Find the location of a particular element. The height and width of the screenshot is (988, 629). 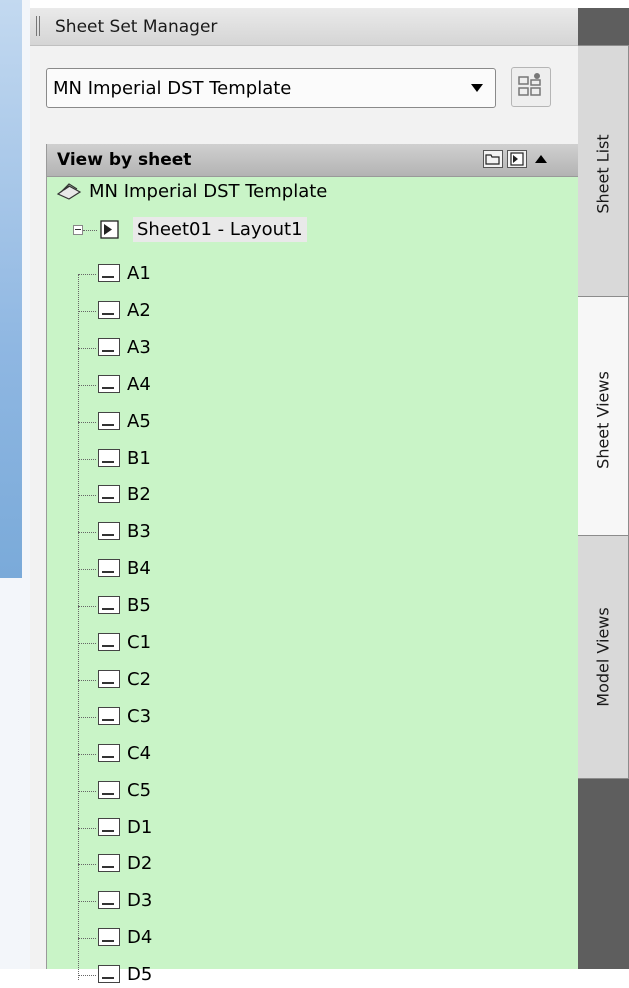

tree-view-label: A3 is located at coordinates (139, 347).